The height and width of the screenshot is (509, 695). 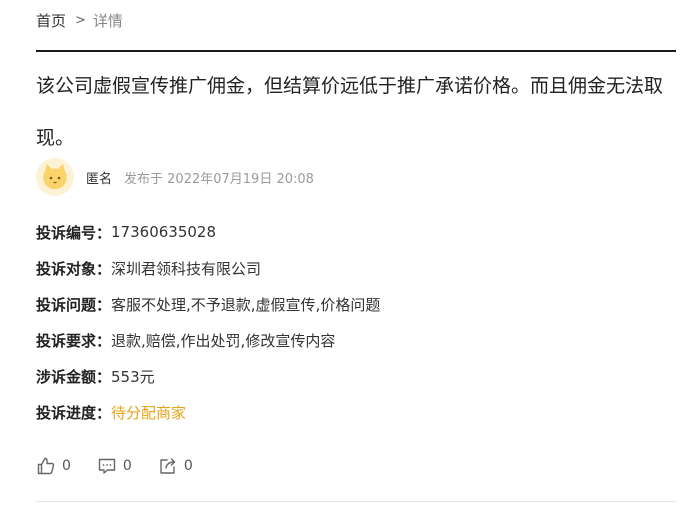 What do you see at coordinates (66, 466) in the screenshot?
I see `like-count: 0` at bounding box center [66, 466].